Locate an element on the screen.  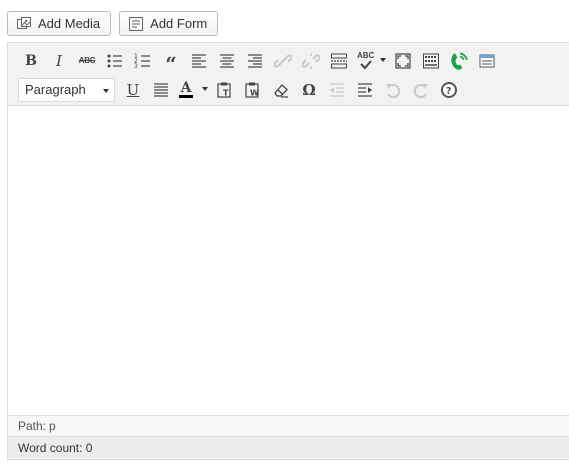
format-select: Paragraph is located at coordinates (66, 89).